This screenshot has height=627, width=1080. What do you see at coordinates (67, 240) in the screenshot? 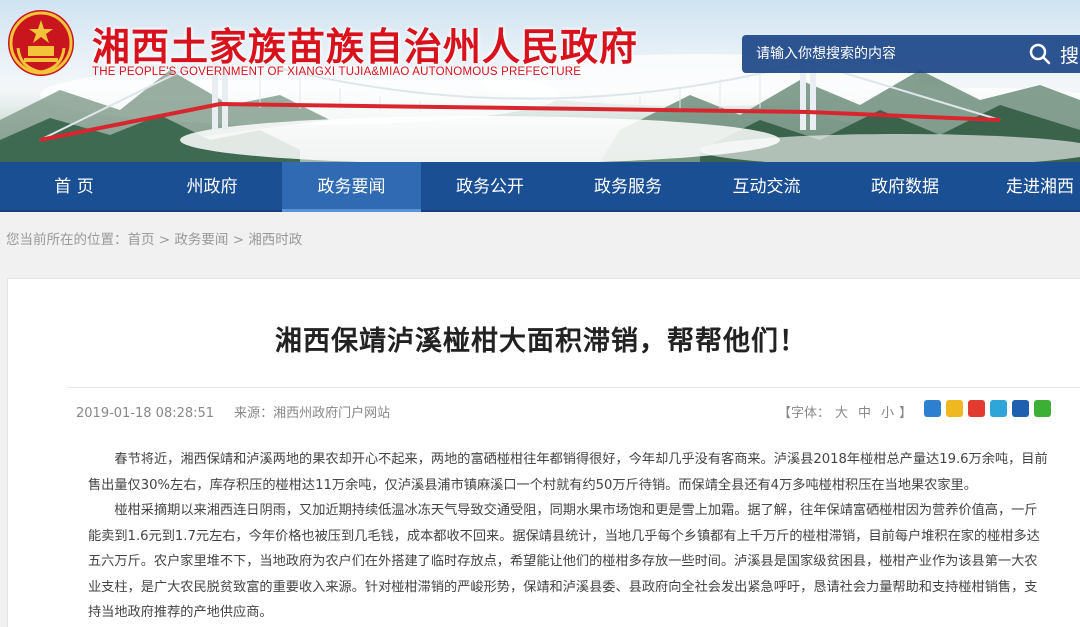
I see `breadcrumb-prefix: 您当前所在的位置：` at bounding box center [67, 240].